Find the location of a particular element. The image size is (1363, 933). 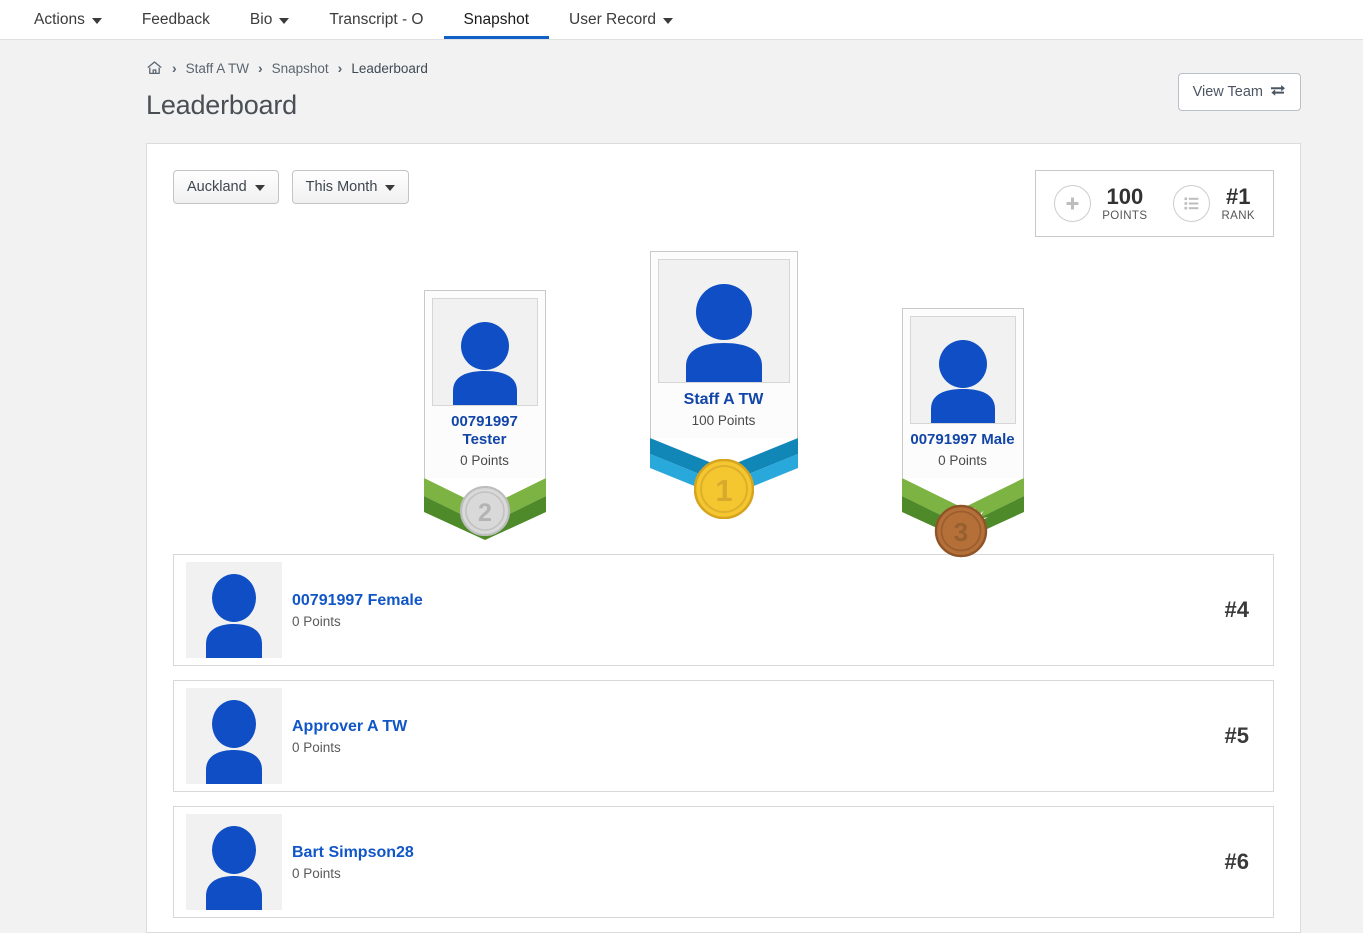

view-team-button: View Team is located at coordinates (1239, 92).